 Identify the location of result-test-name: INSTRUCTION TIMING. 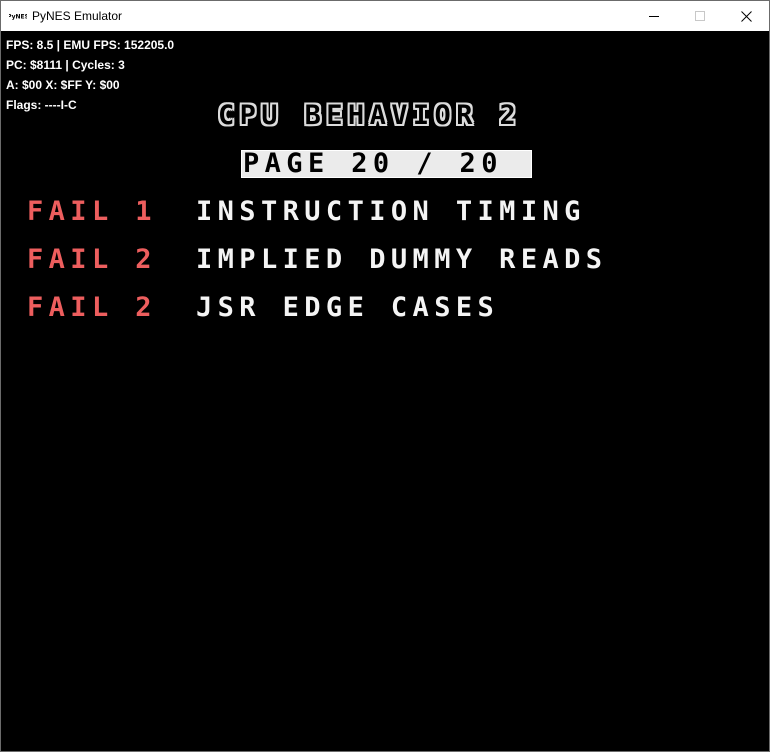
(391, 211).